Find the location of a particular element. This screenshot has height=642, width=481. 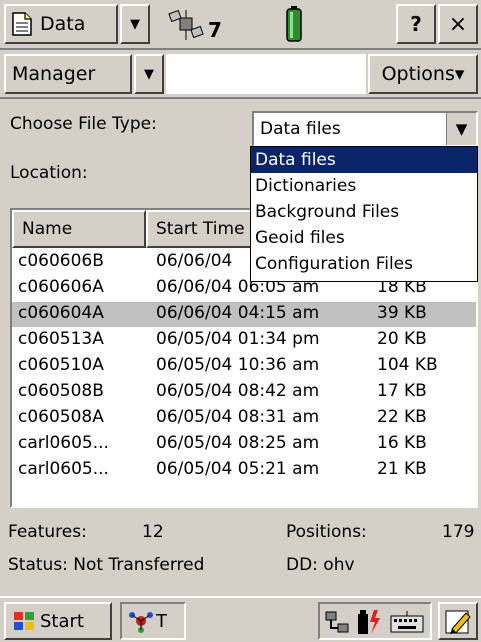

close-button: × is located at coordinates (458, 24).